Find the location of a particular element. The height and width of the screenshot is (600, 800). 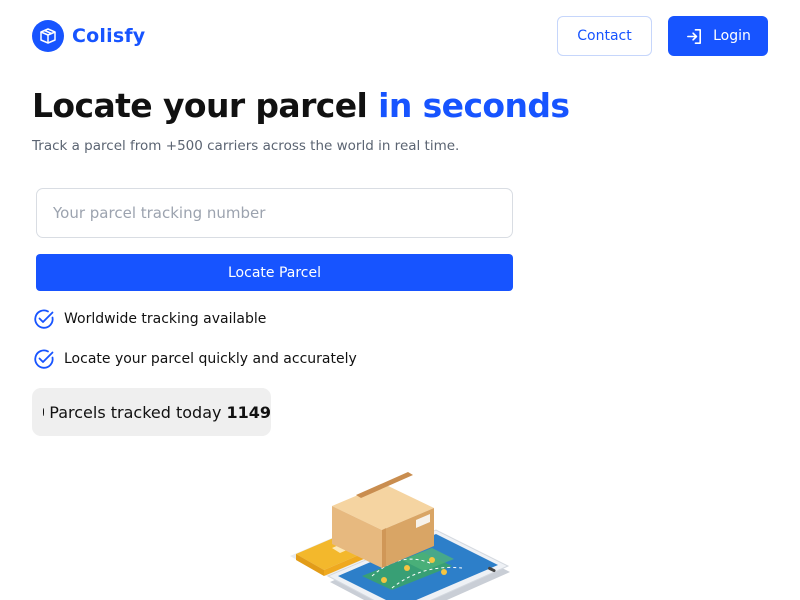

counter-value: 1149 is located at coordinates (248, 412).